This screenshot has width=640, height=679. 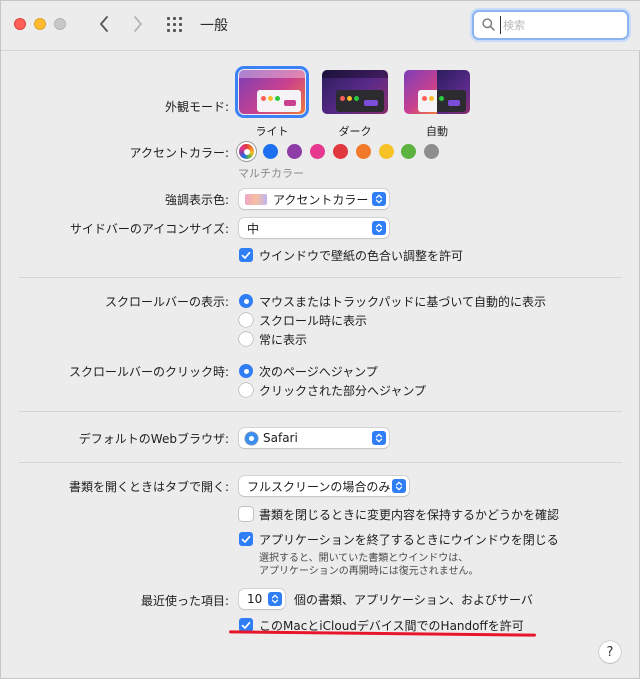 I want to click on appearance-option-auto: 自動, so click(x=437, y=104).